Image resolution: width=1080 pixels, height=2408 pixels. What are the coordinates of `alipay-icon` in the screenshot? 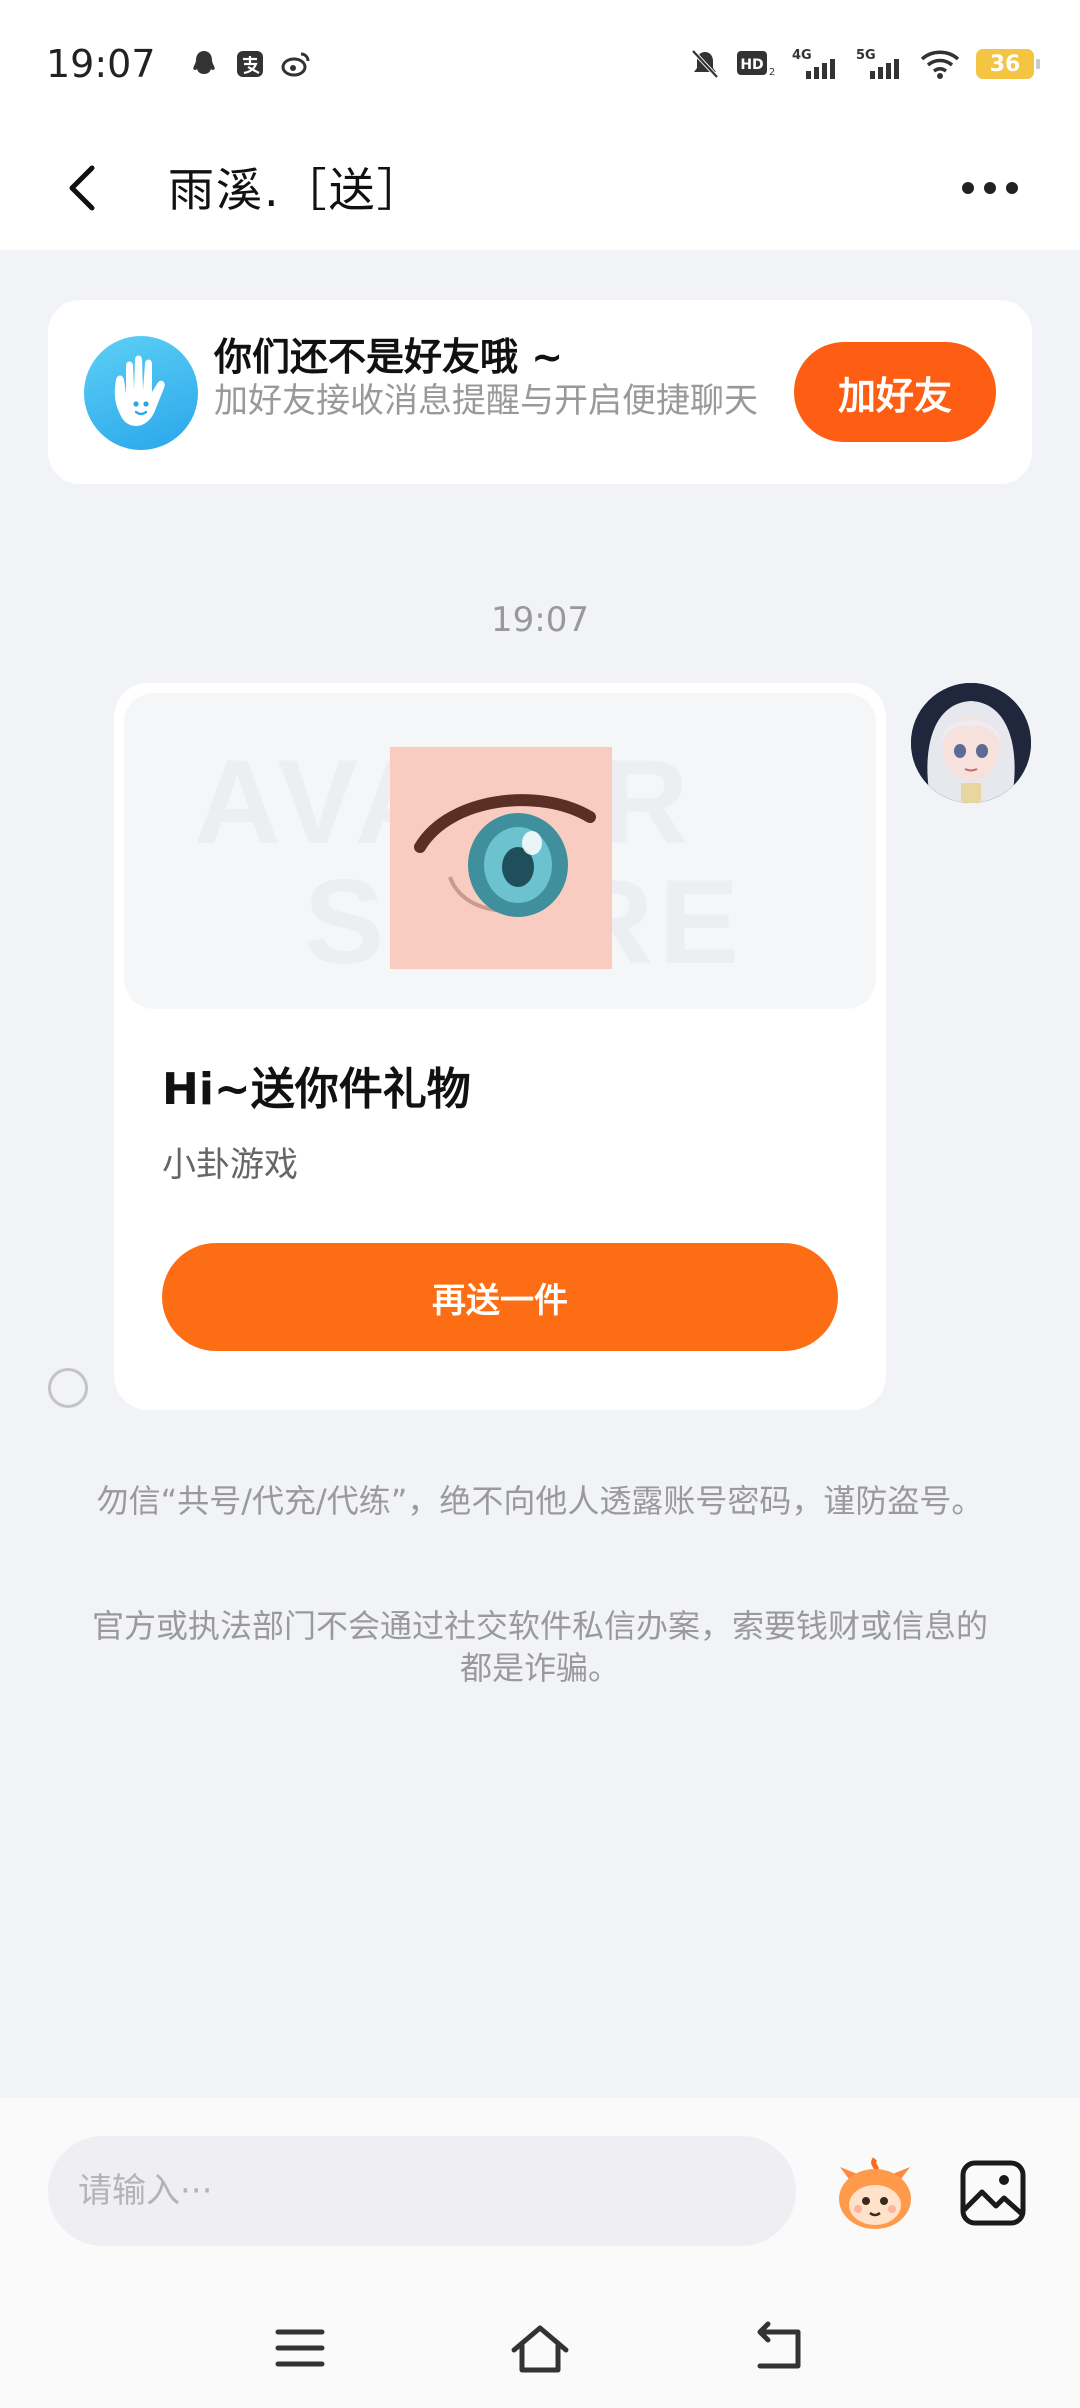 It's located at (249, 64).